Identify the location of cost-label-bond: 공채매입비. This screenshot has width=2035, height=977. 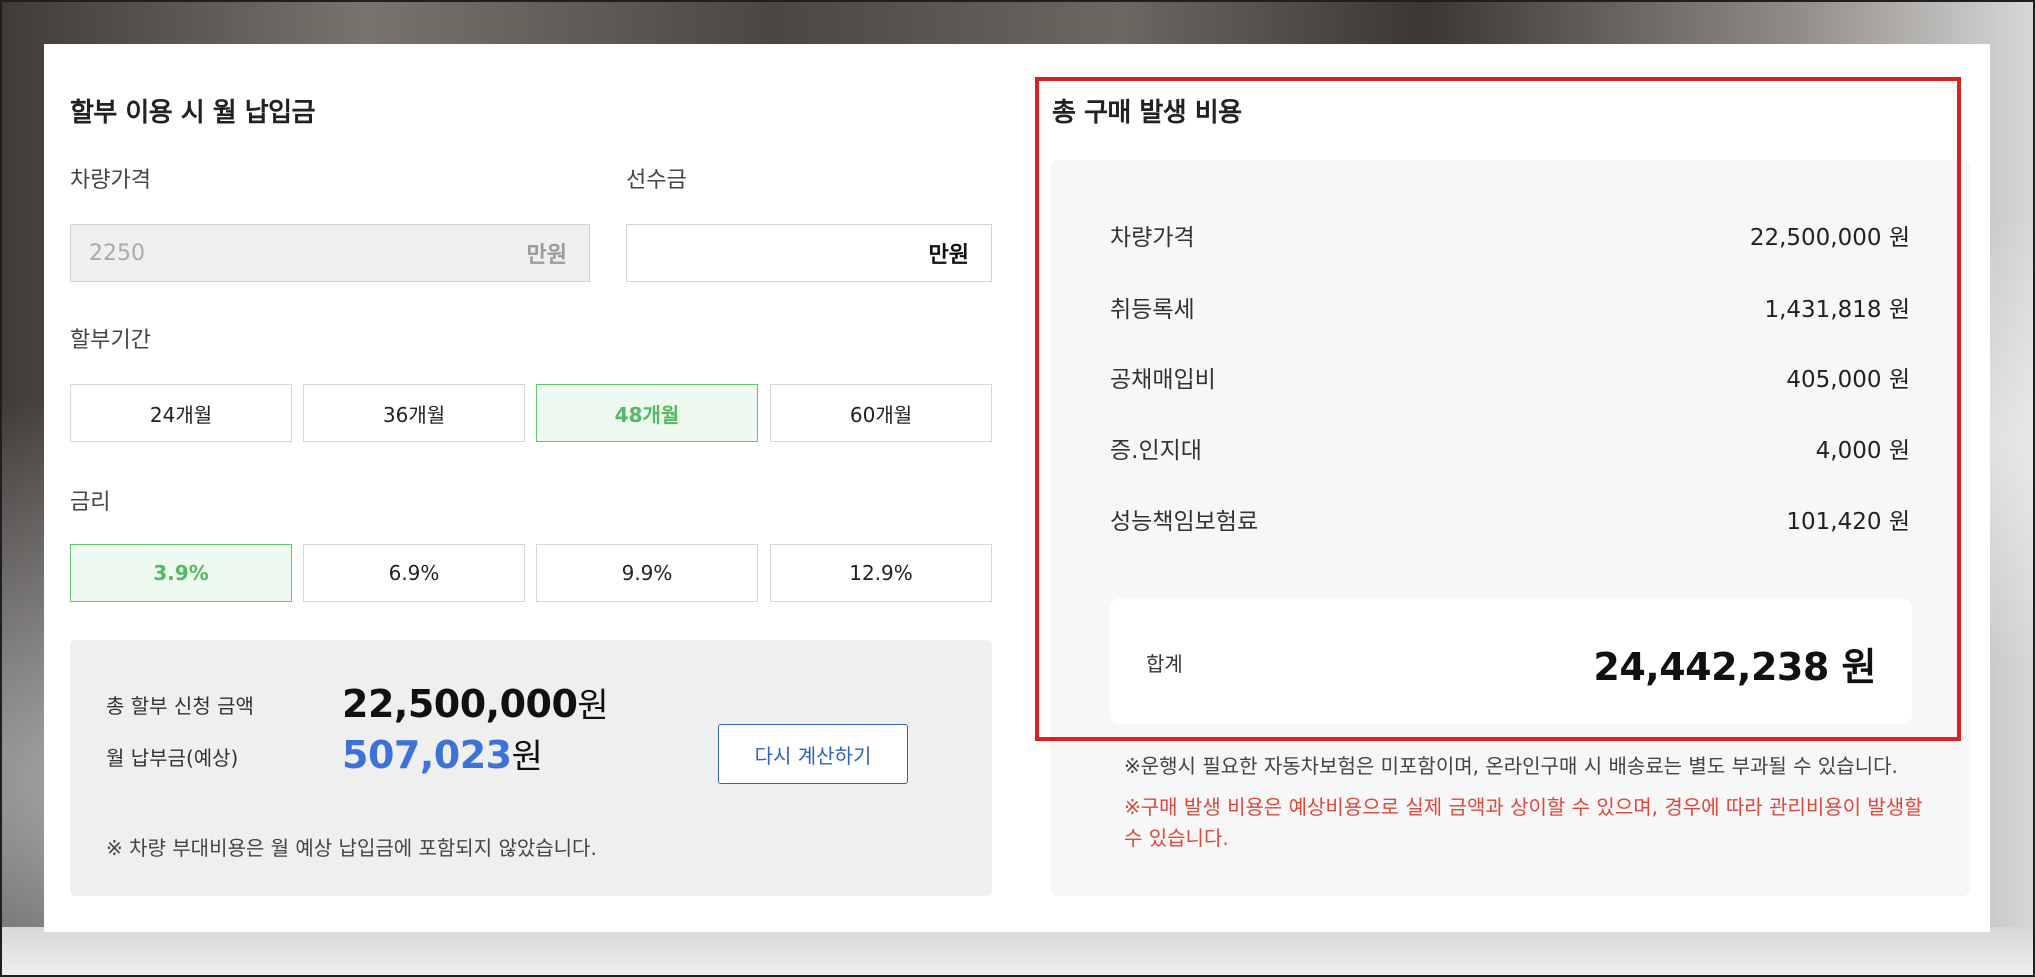
(1163, 380).